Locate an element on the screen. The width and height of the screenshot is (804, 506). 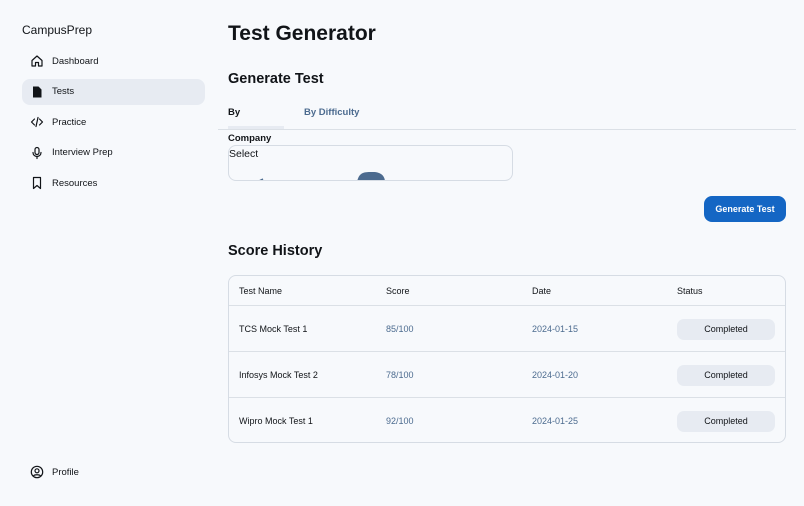
date-cell: 2024-01-25 is located at coordinates (555, 421).